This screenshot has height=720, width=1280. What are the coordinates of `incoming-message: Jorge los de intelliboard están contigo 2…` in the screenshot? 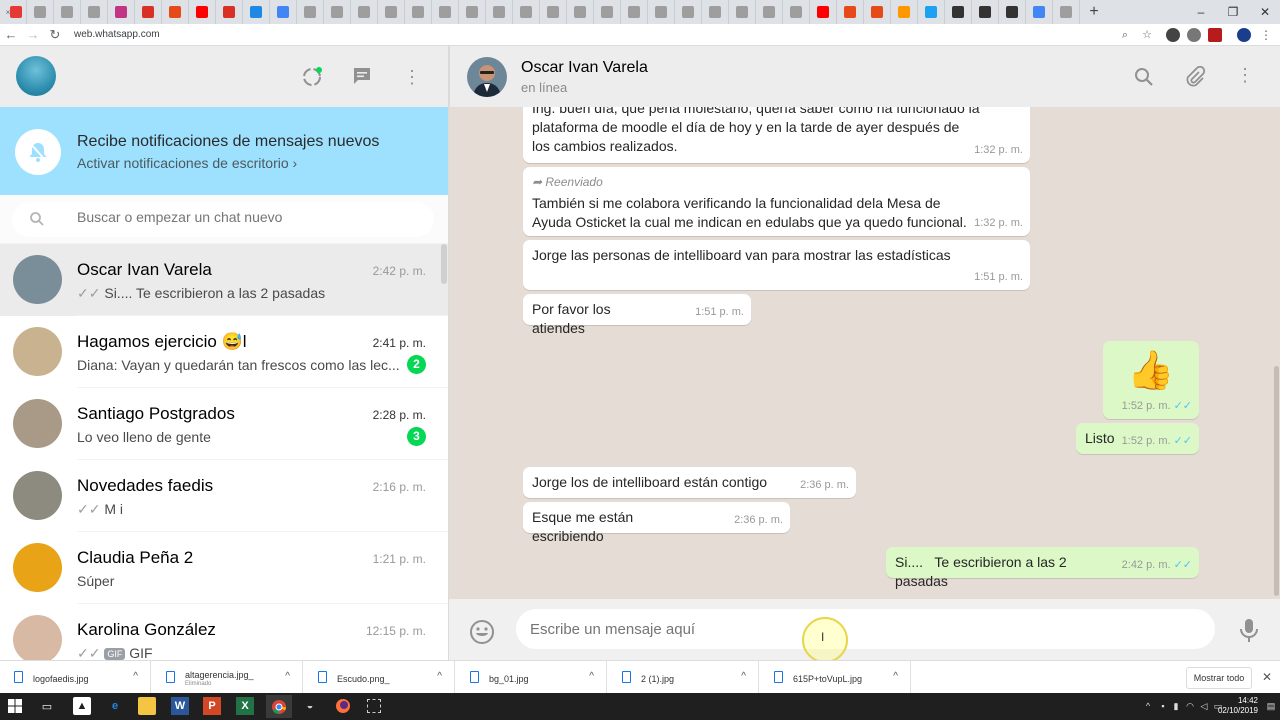 It's located at (689, 482).